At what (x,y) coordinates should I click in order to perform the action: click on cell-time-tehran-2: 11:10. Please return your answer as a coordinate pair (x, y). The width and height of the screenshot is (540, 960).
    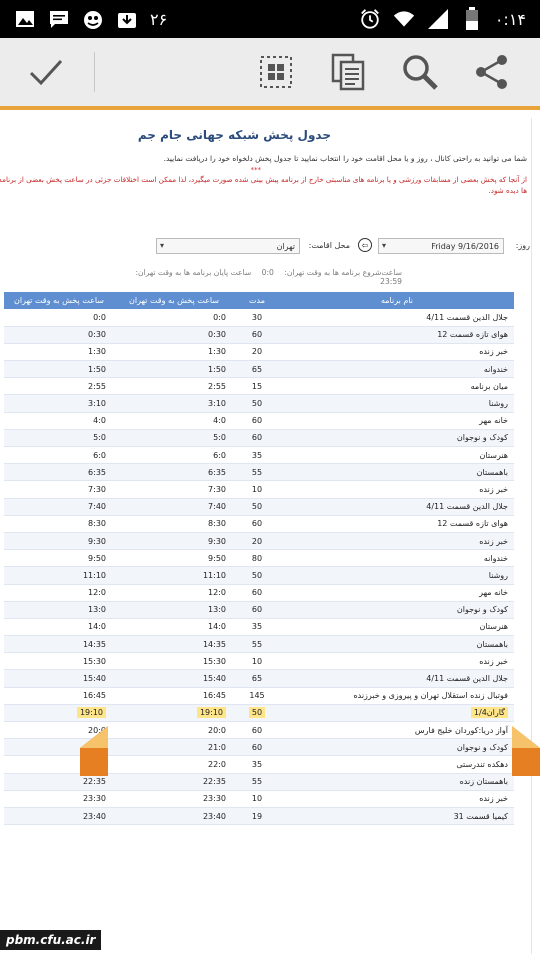
    Looking at the image, I should click on (59, 575).